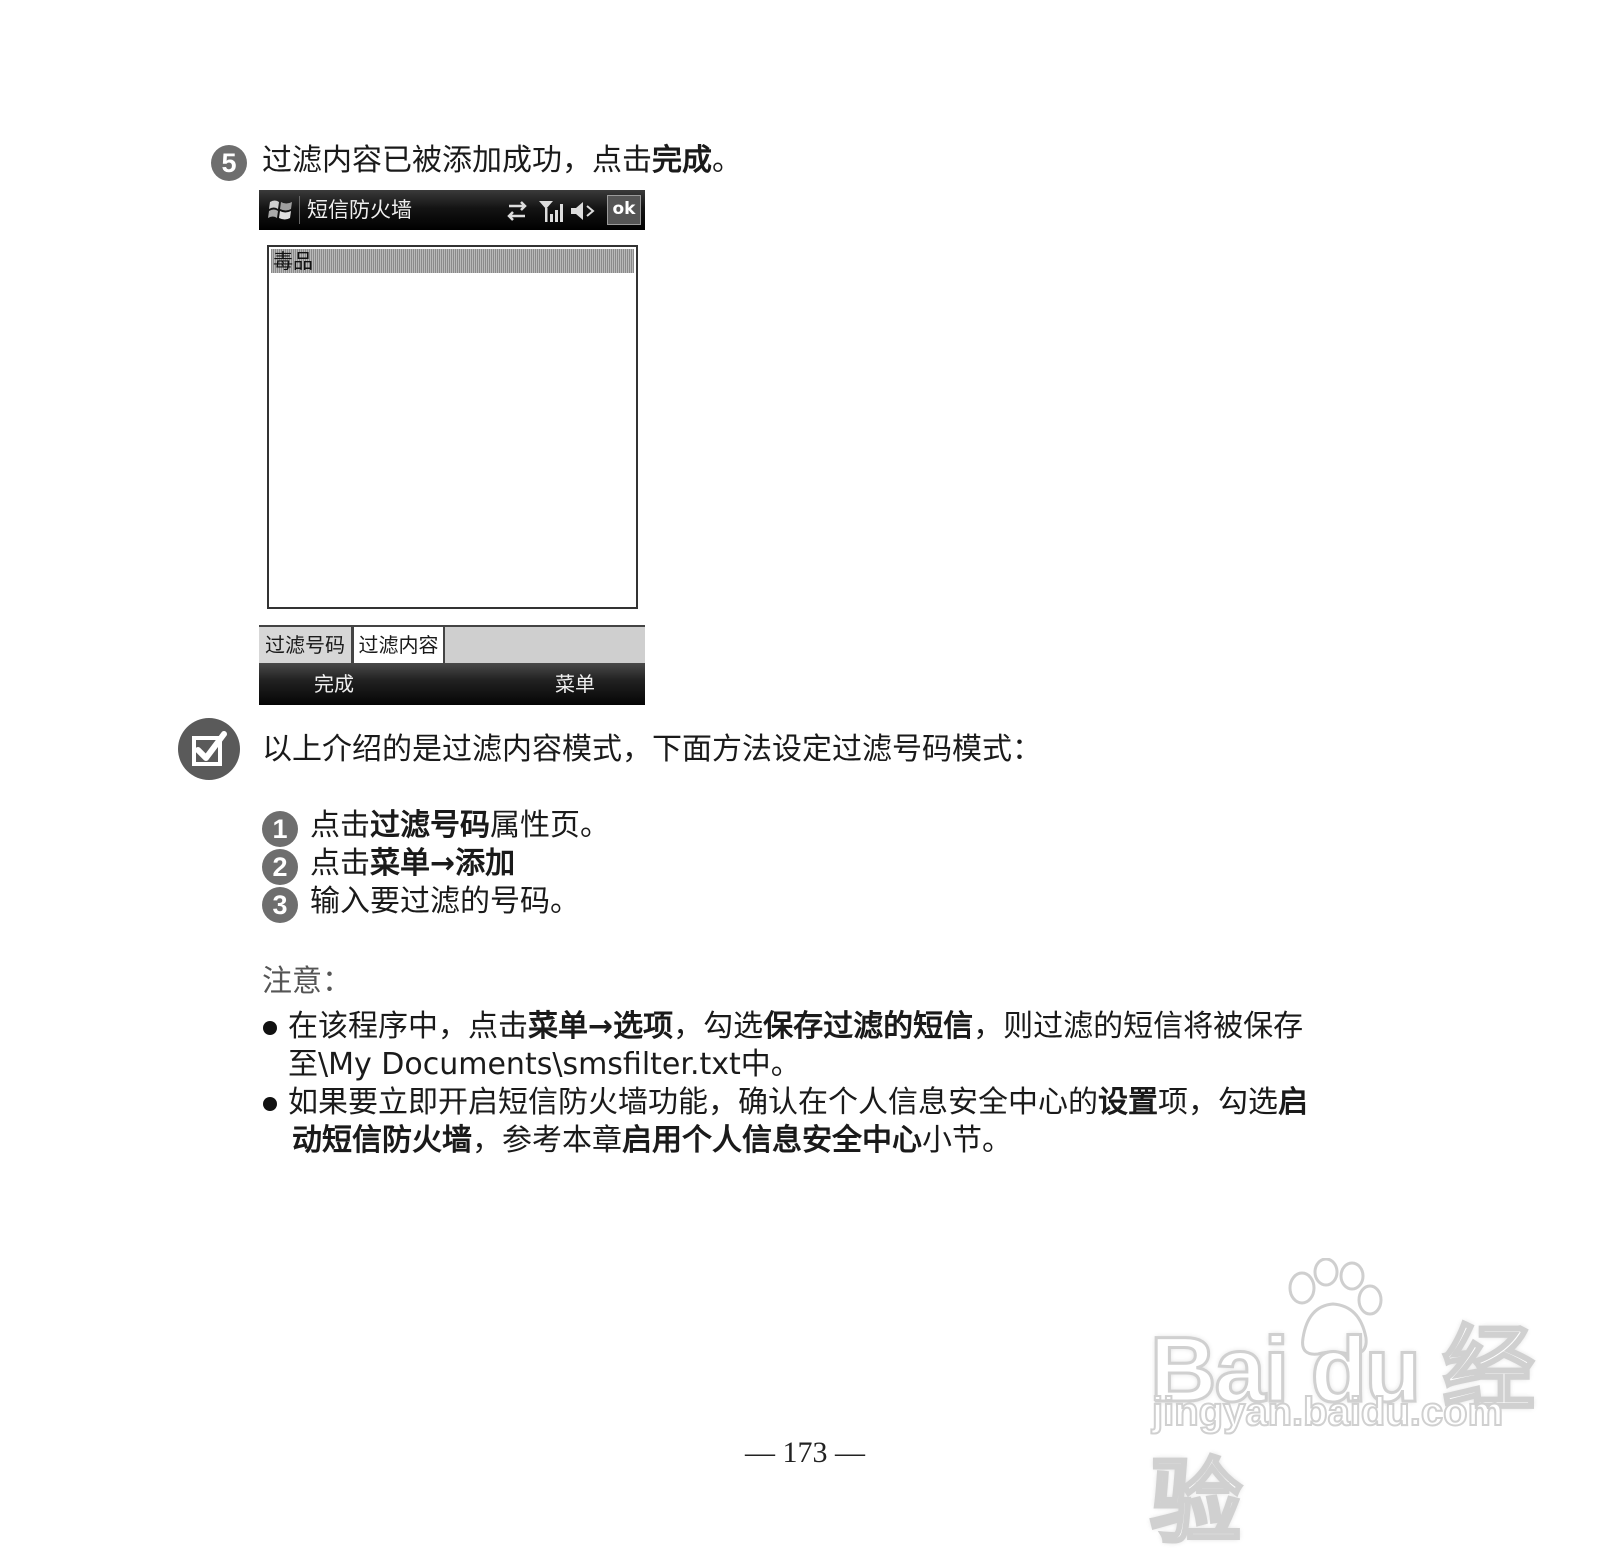 This screenshot has height=1561, width=1610. What do you see at coordinates (280, 867) in the screenshot?
I see `tip-step-2-badge: 2` at bounding box center [280, 867].